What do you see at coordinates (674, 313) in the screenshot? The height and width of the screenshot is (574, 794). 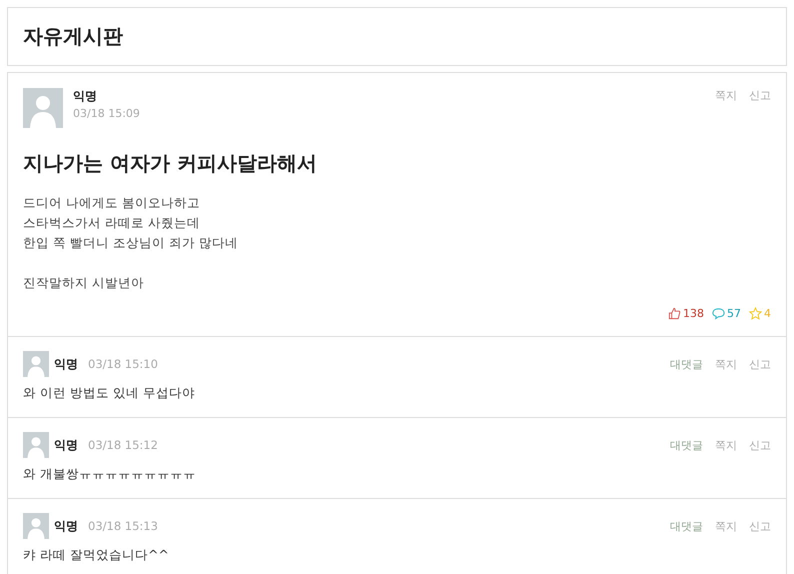 I see `thumbs-up-icon` at bounding box center [674, 313].